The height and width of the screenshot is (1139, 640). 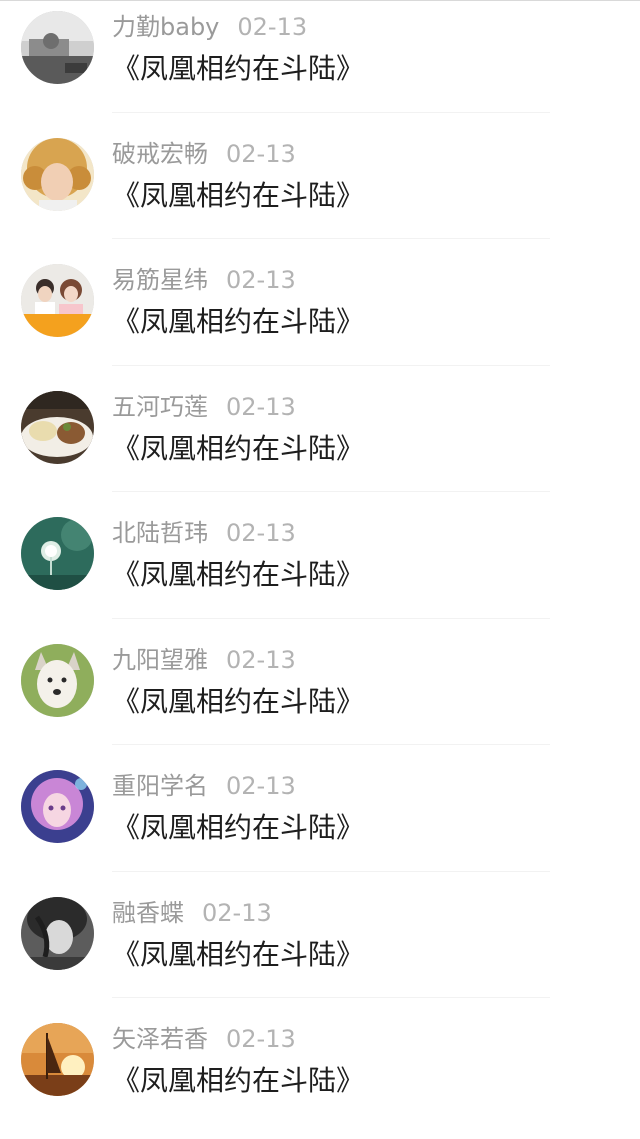 I want to click on comment-item: 力勤baby 02-13 《凤凰相约在斗陆》, so click(x=320, y=63).